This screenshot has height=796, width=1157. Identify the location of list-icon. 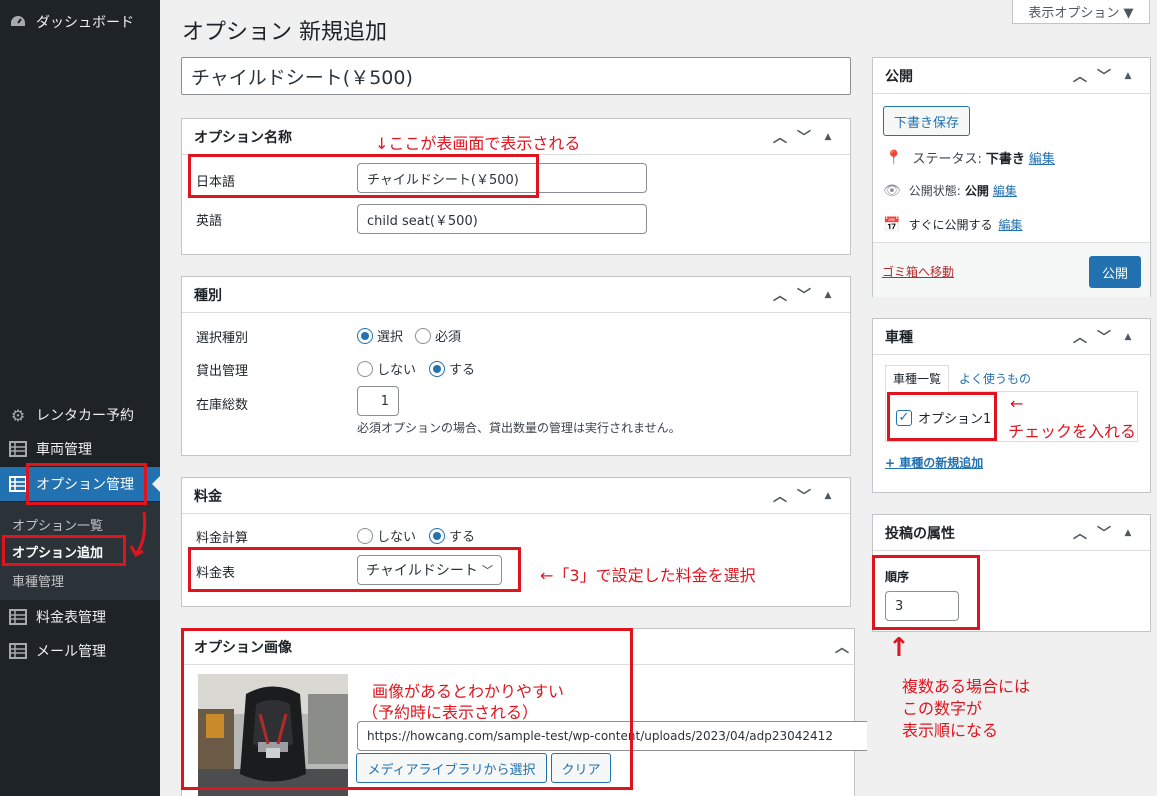
(18, 617).